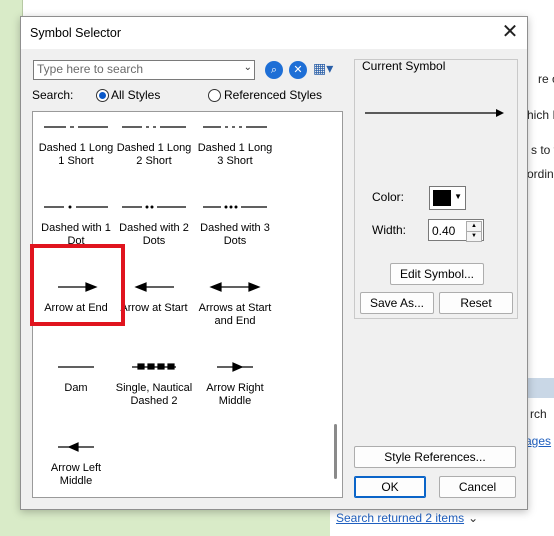  Describe the element at coordinates (390, 487) in the screenshot. I see `ok-button: OK` at that location.